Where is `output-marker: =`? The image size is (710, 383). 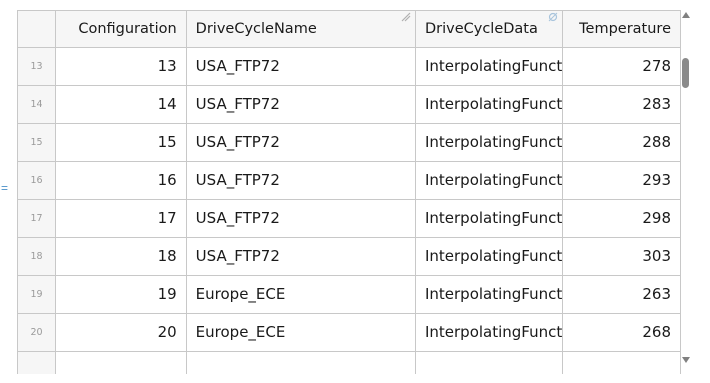 output-marker: = is located at coordinates (5, 188).